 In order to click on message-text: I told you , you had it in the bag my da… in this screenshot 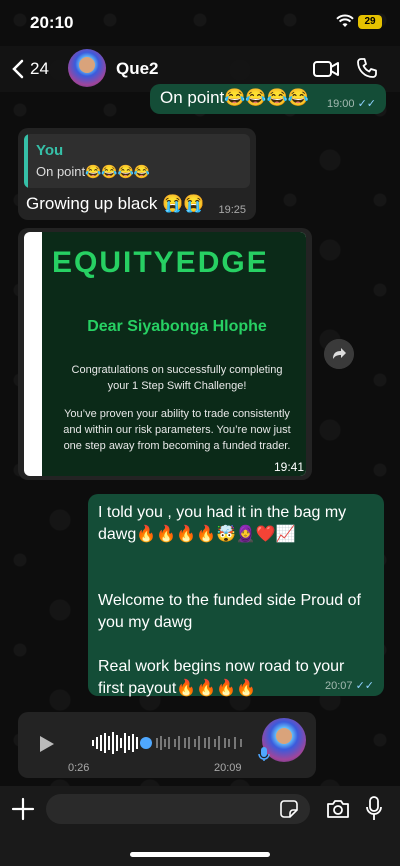, I will do `click(229, 600)`.